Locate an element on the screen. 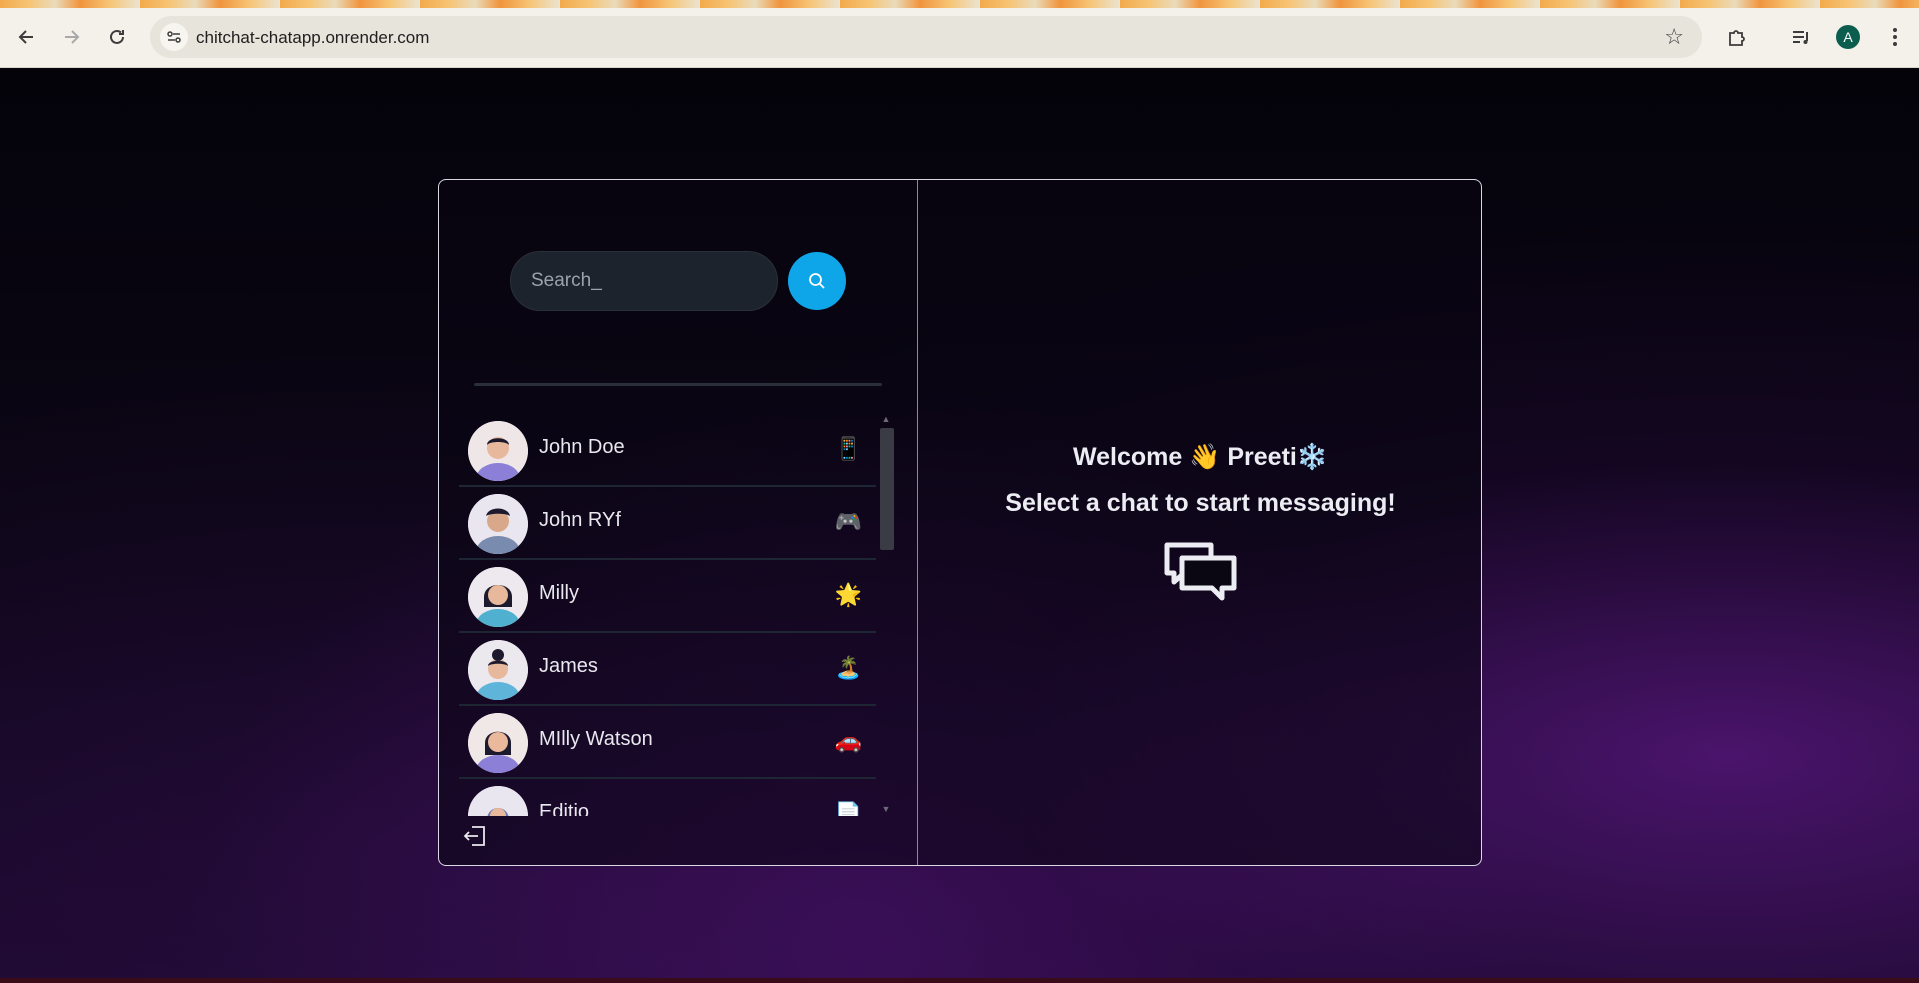 This screenshot has width=1919, height=983. contact-emoji: 🚗 is located at coordinates (848, 740).